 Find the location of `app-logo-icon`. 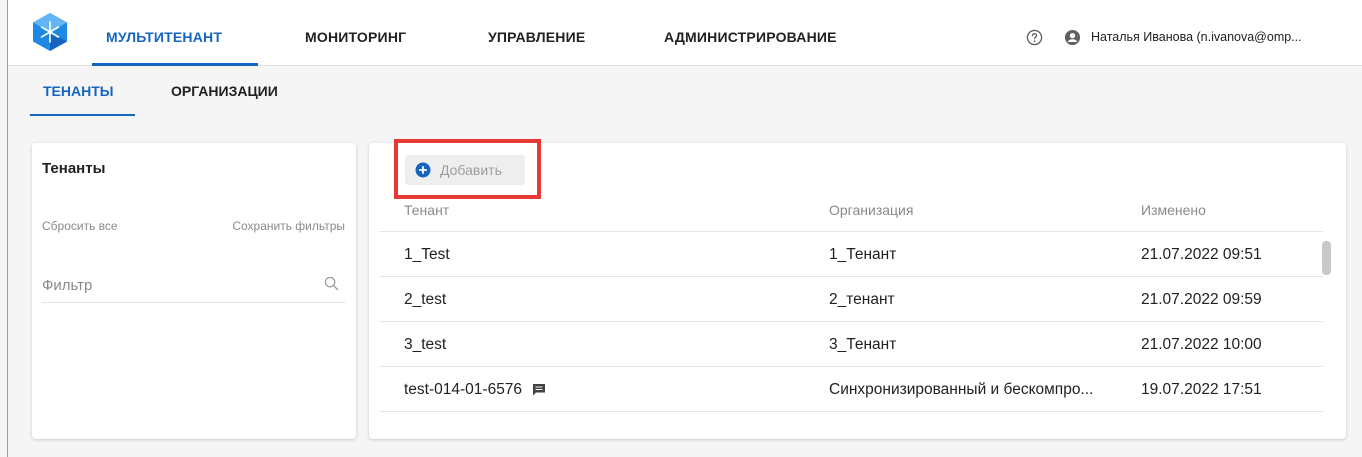

app-logo-icon is located at coordinates (50, 32).